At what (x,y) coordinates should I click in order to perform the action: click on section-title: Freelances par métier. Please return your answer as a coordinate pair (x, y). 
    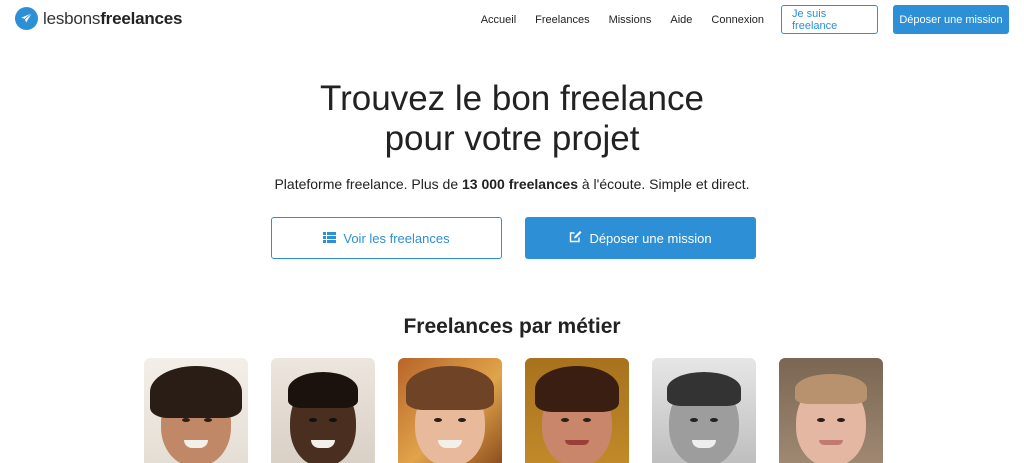
    Looking at the image, I should click on (512, 326).